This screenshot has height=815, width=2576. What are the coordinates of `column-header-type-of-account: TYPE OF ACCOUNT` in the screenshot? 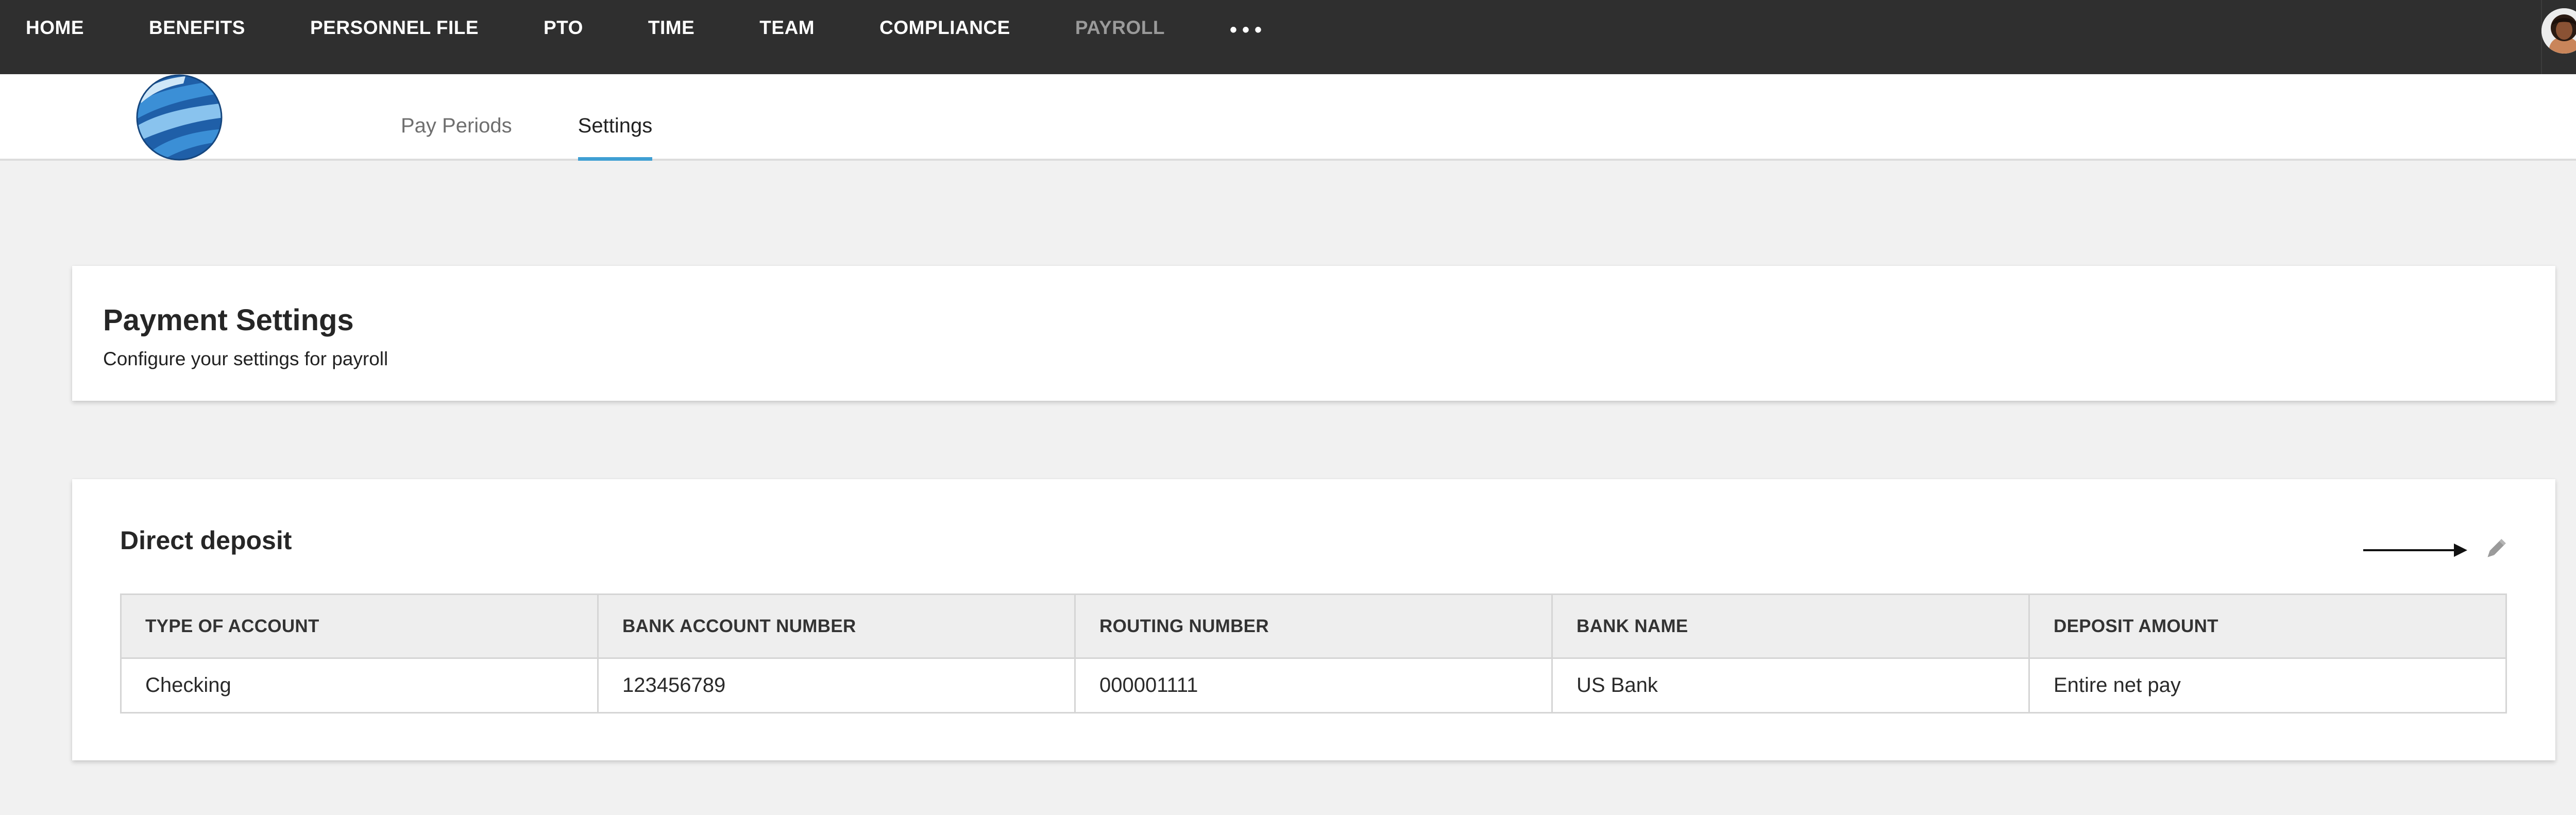 It's located at (359, 626).